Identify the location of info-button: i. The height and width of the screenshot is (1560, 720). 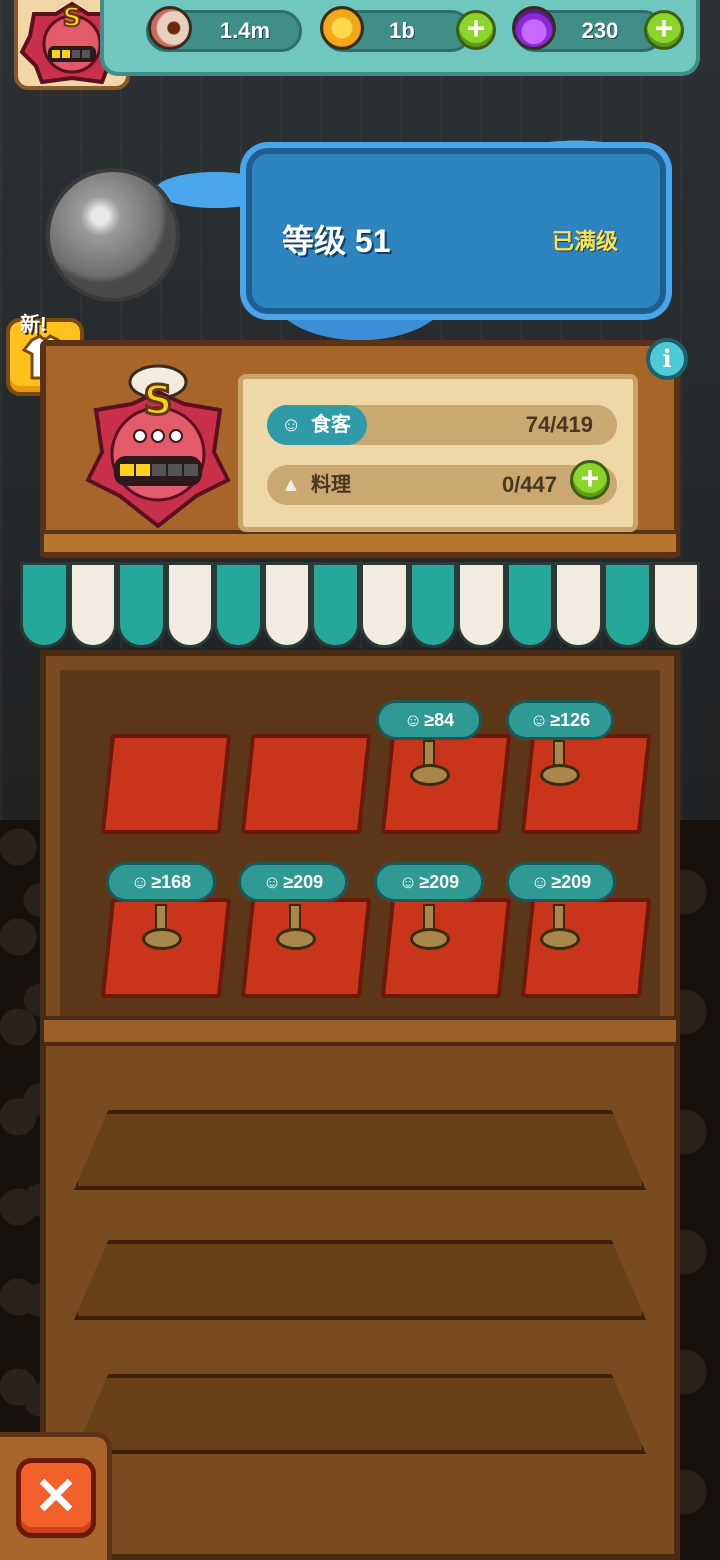
(667, 359).